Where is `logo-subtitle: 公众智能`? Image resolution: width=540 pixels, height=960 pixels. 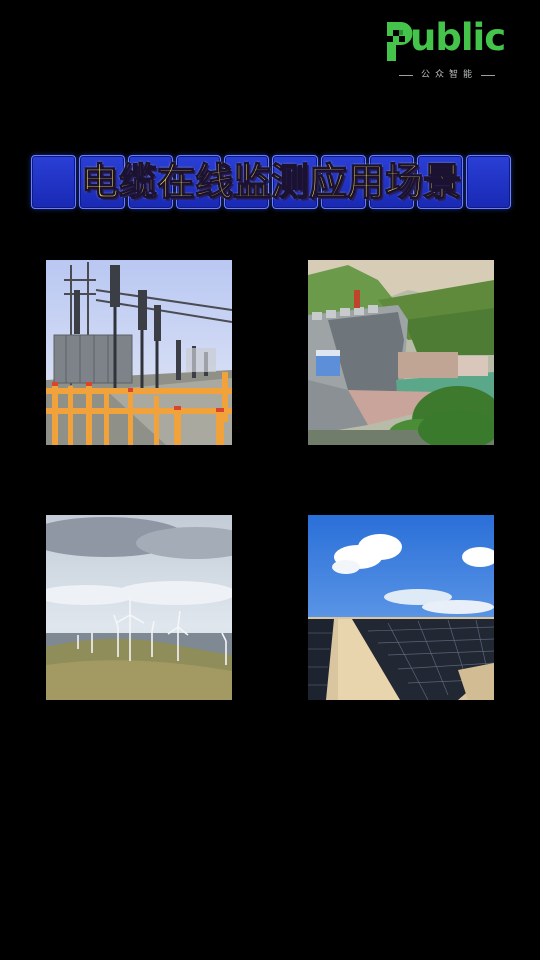
logo-subtitle: 公众智能 is located at coordinates (447, 75).